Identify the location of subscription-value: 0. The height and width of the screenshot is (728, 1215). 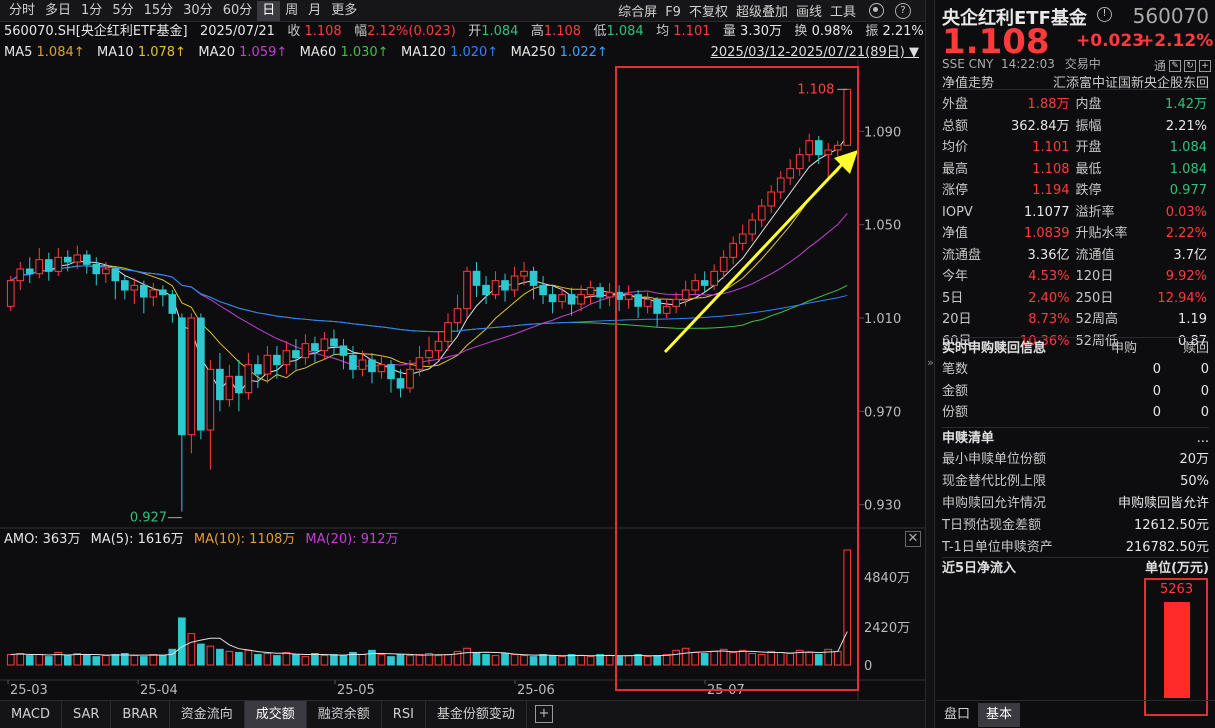
(1185, 370).